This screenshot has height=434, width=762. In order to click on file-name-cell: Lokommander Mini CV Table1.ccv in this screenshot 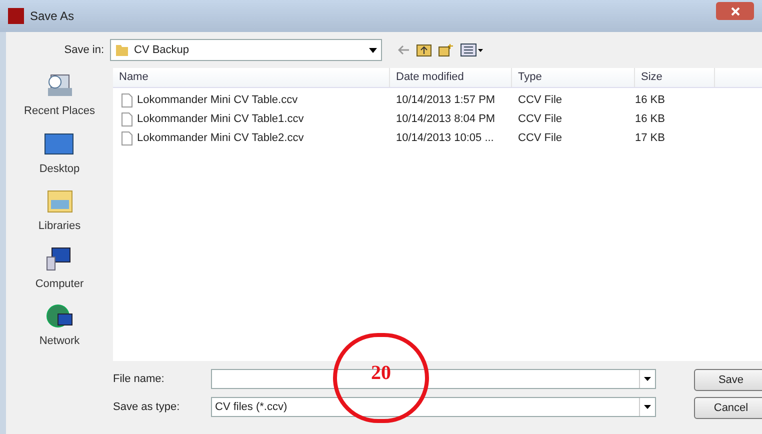, I will do `click(220, 119)`.